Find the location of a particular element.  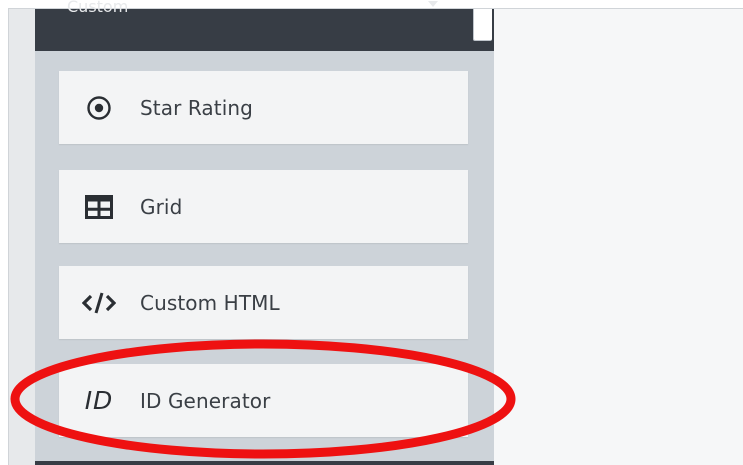

field-grid: Grid is located at coordinates (263, 206).